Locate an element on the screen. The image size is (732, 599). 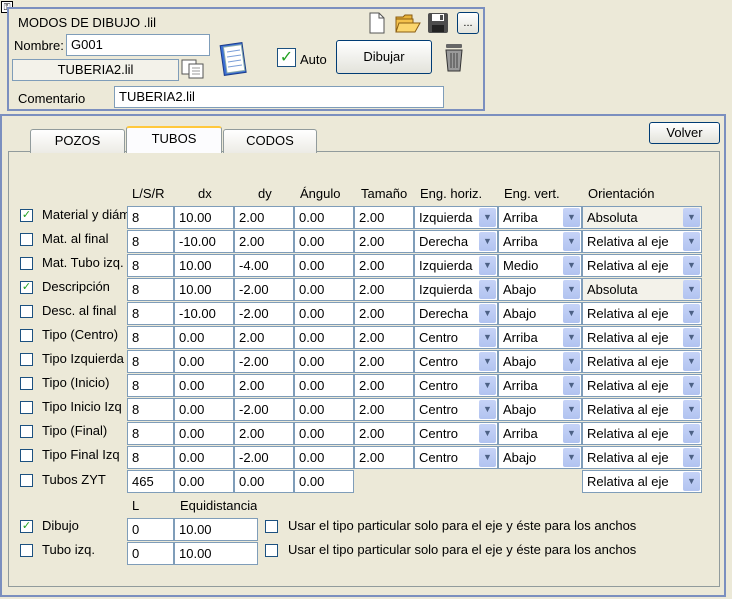
copy-icon is located at coordinates (194, 69).